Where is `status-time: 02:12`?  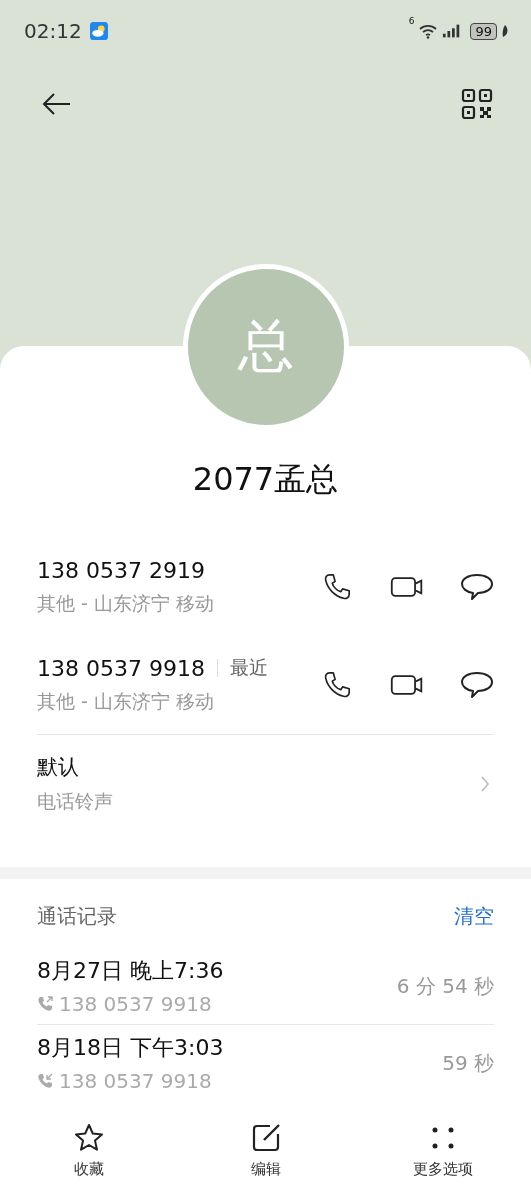 status-time: 02:12 is located at coordinates (53, 31).